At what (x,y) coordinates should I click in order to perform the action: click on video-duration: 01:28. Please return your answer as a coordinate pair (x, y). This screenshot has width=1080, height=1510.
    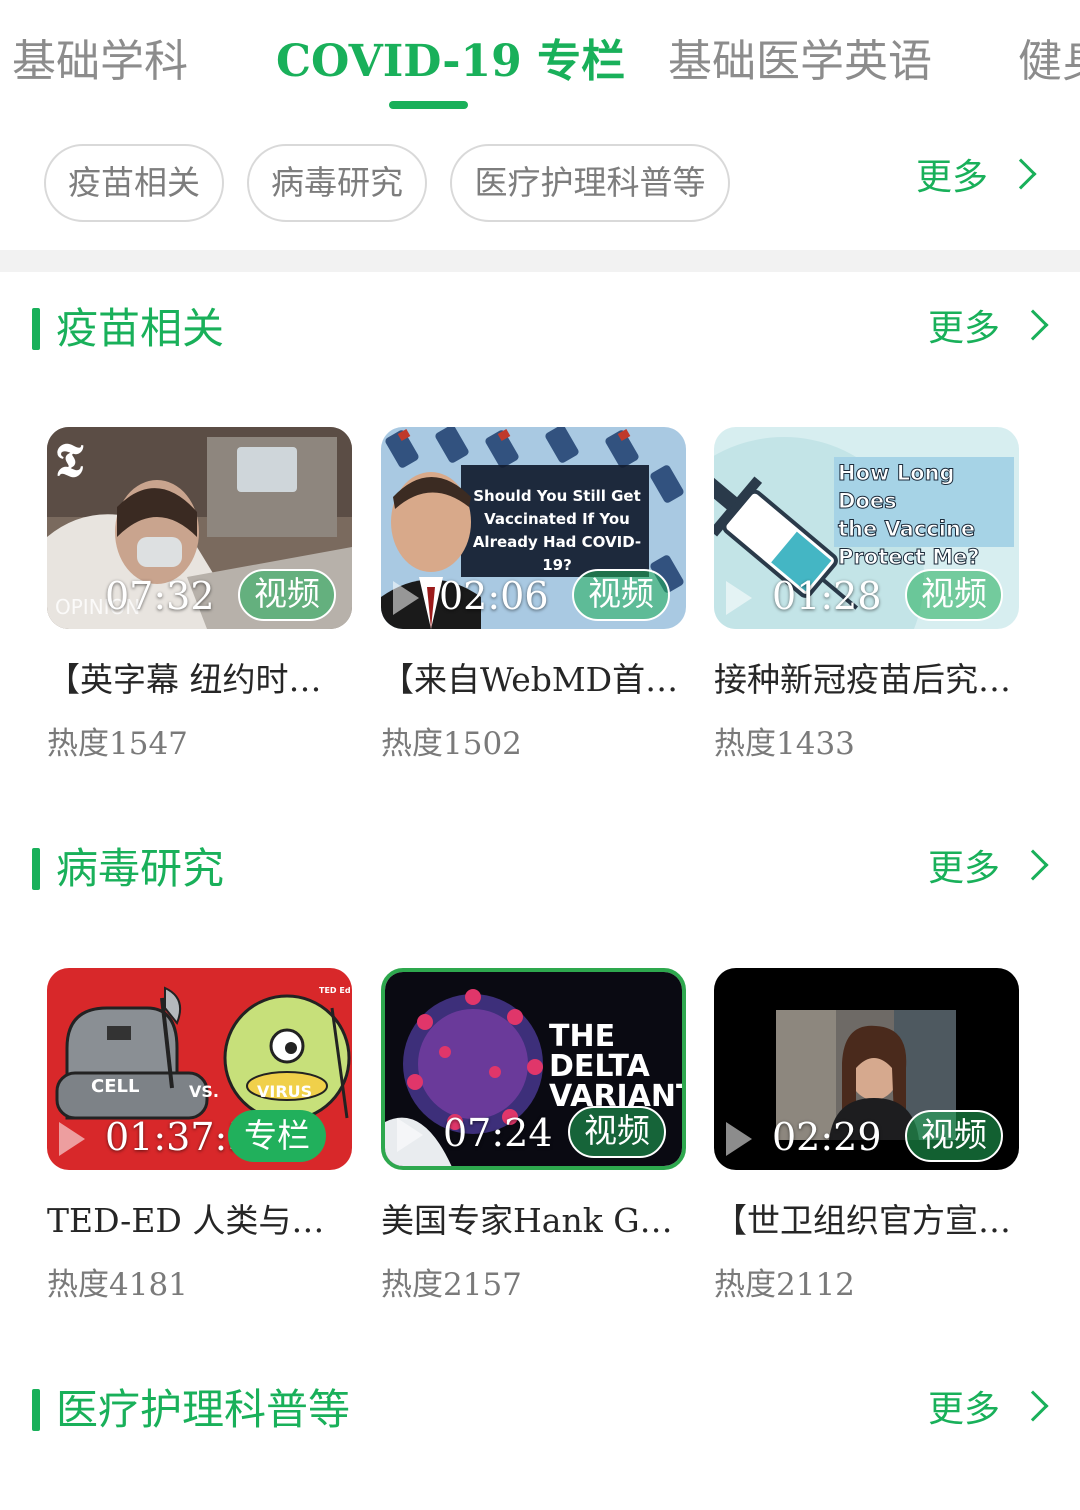
    Looking at the image, I should click on (827, 596).